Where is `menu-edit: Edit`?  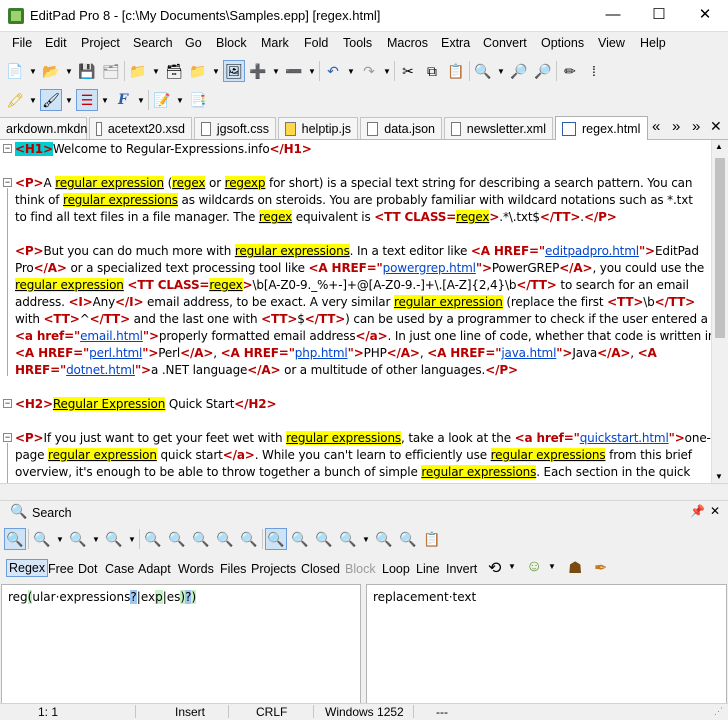 menu-edit: Edit is located at coordinates (56, 43).